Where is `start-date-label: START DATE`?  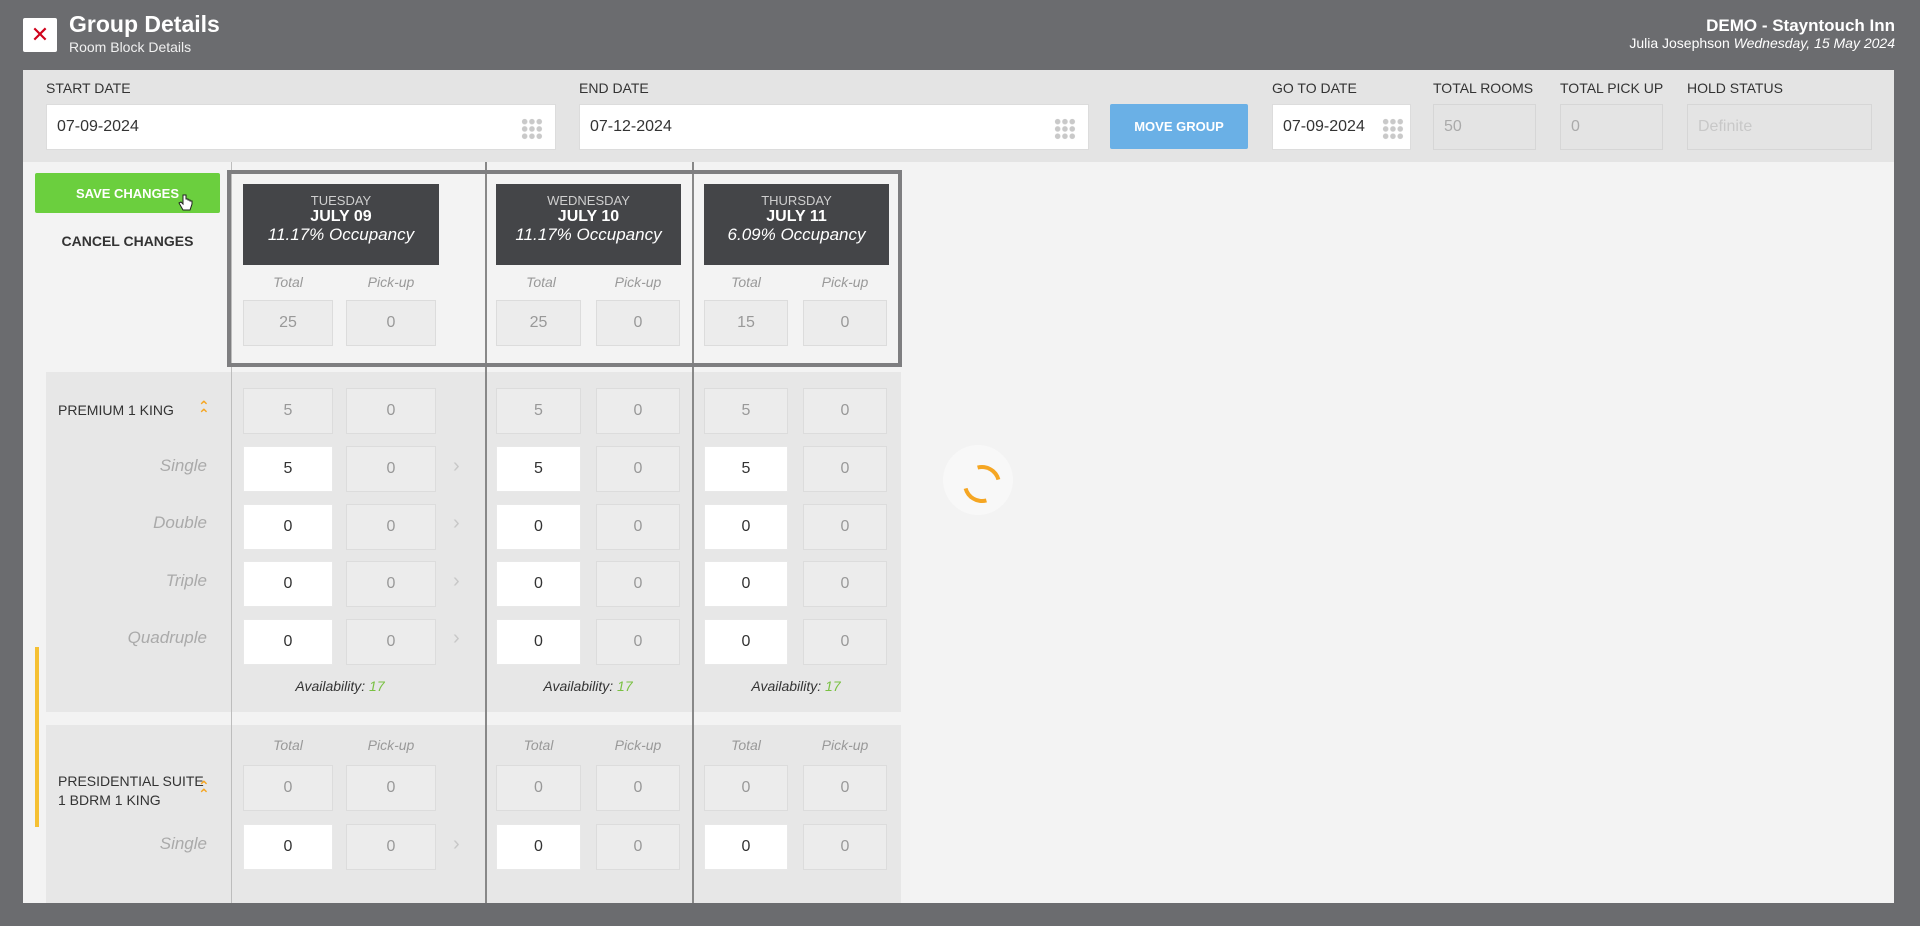 start-date-label: START DATE is located at coordinates (88, 88).